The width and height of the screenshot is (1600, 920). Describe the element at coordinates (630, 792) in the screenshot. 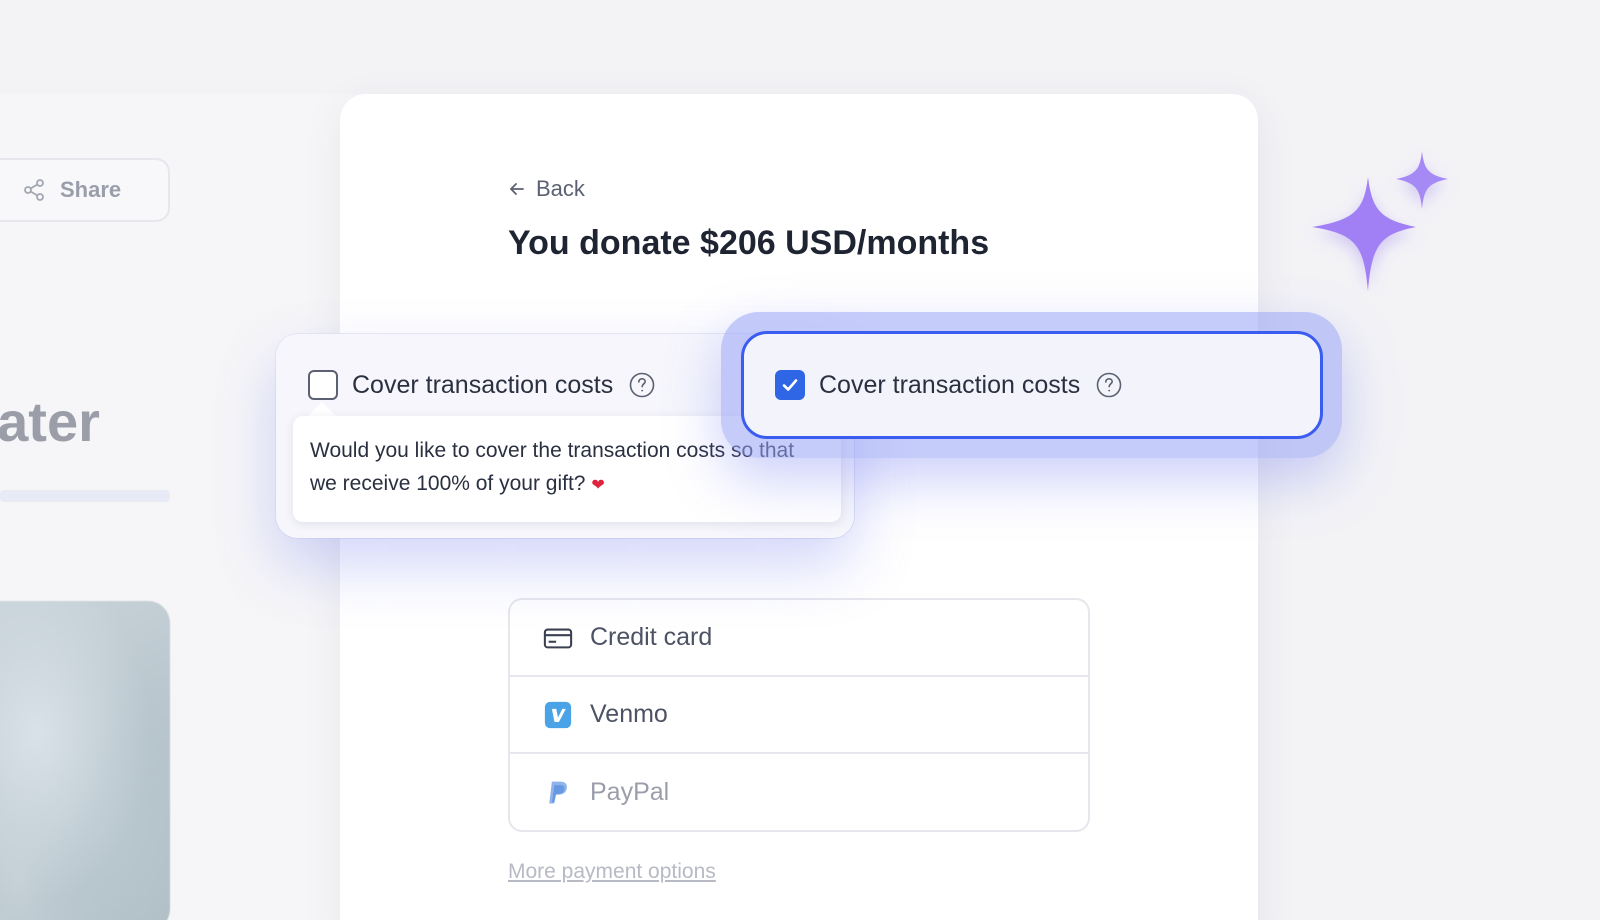

I see `payment-option-label: PayPal` at that location.